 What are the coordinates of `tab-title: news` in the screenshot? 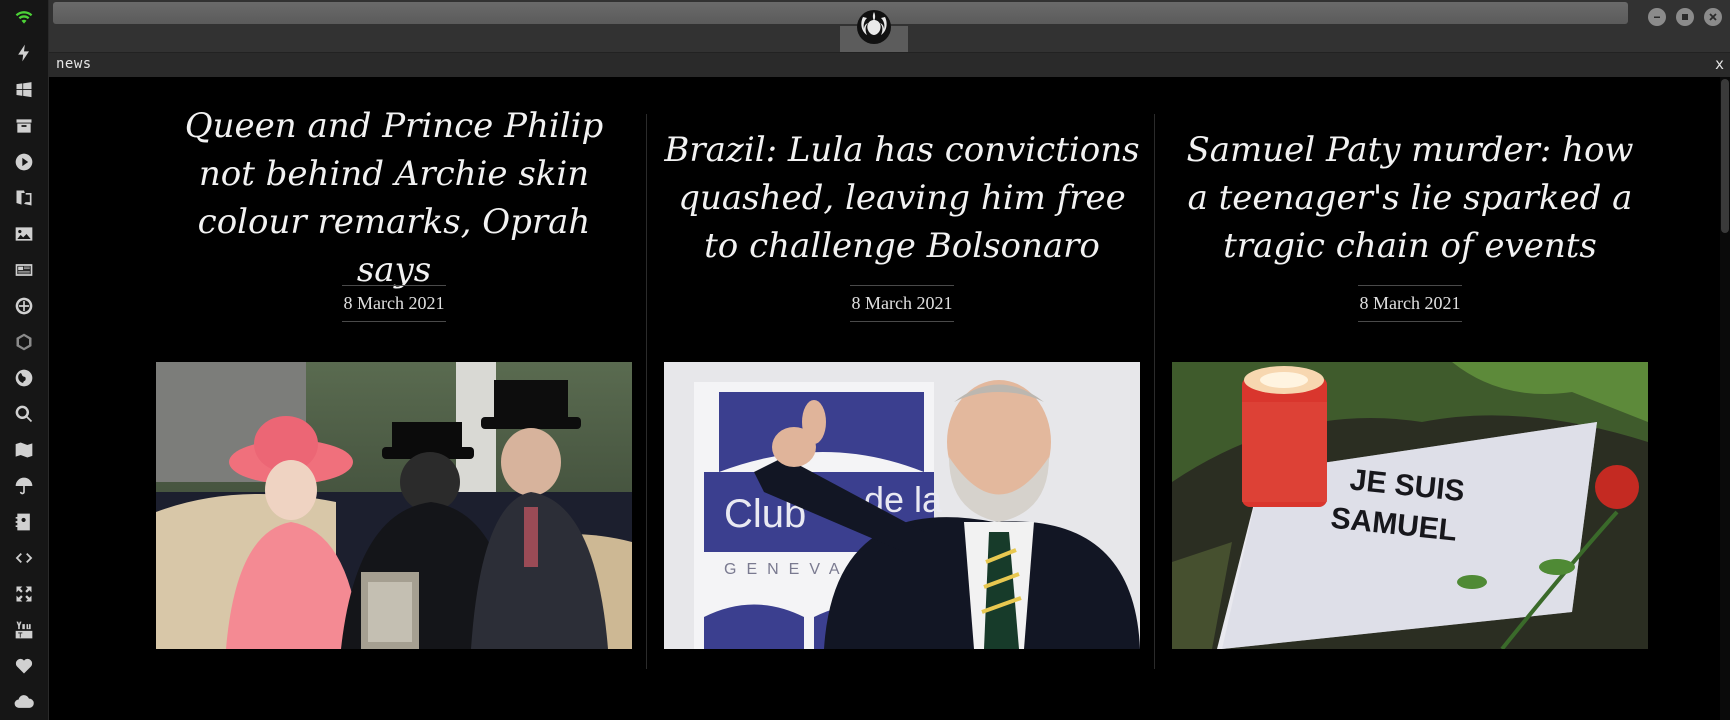 It's located at (74, 64).